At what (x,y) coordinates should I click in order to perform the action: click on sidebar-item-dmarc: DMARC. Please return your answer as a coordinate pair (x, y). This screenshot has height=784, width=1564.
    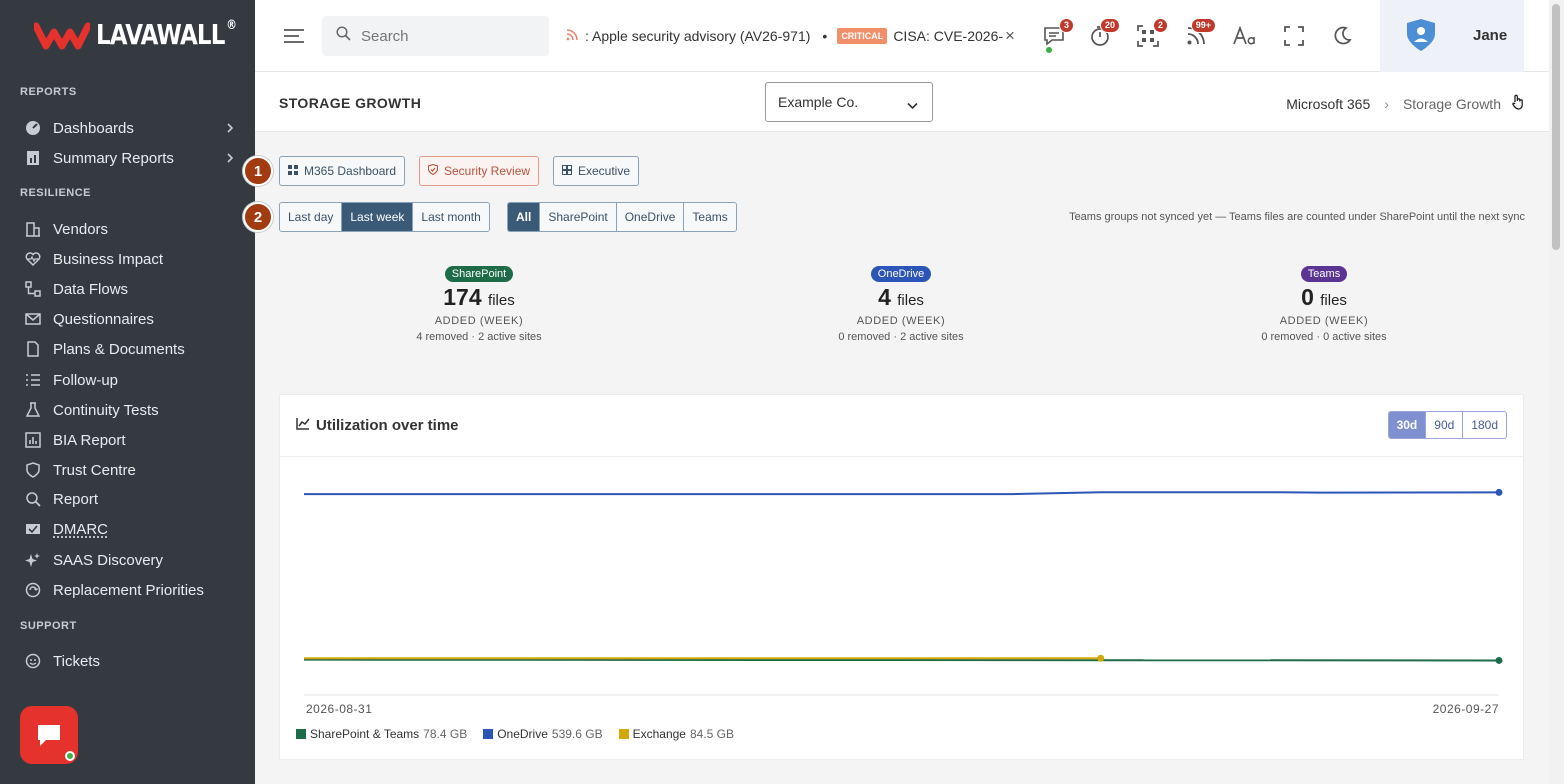
    Looking at the image, I should click on (131, 529).